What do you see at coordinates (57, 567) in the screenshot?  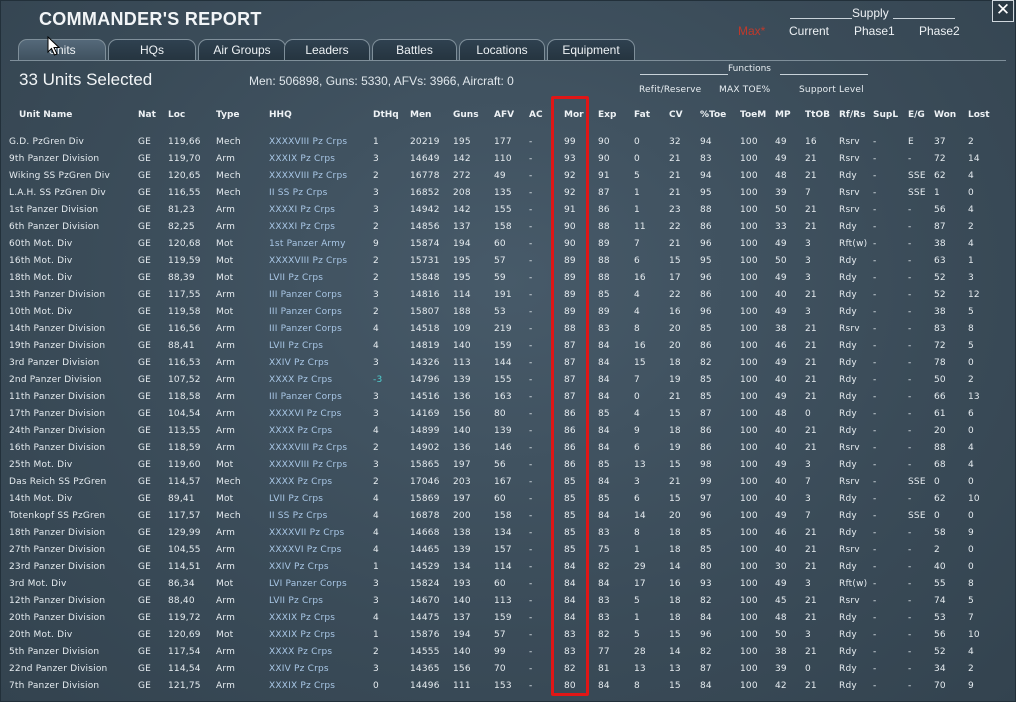 I see `cell-unit-name: 23rd Panzer Division` at bounding box center [57, 567].